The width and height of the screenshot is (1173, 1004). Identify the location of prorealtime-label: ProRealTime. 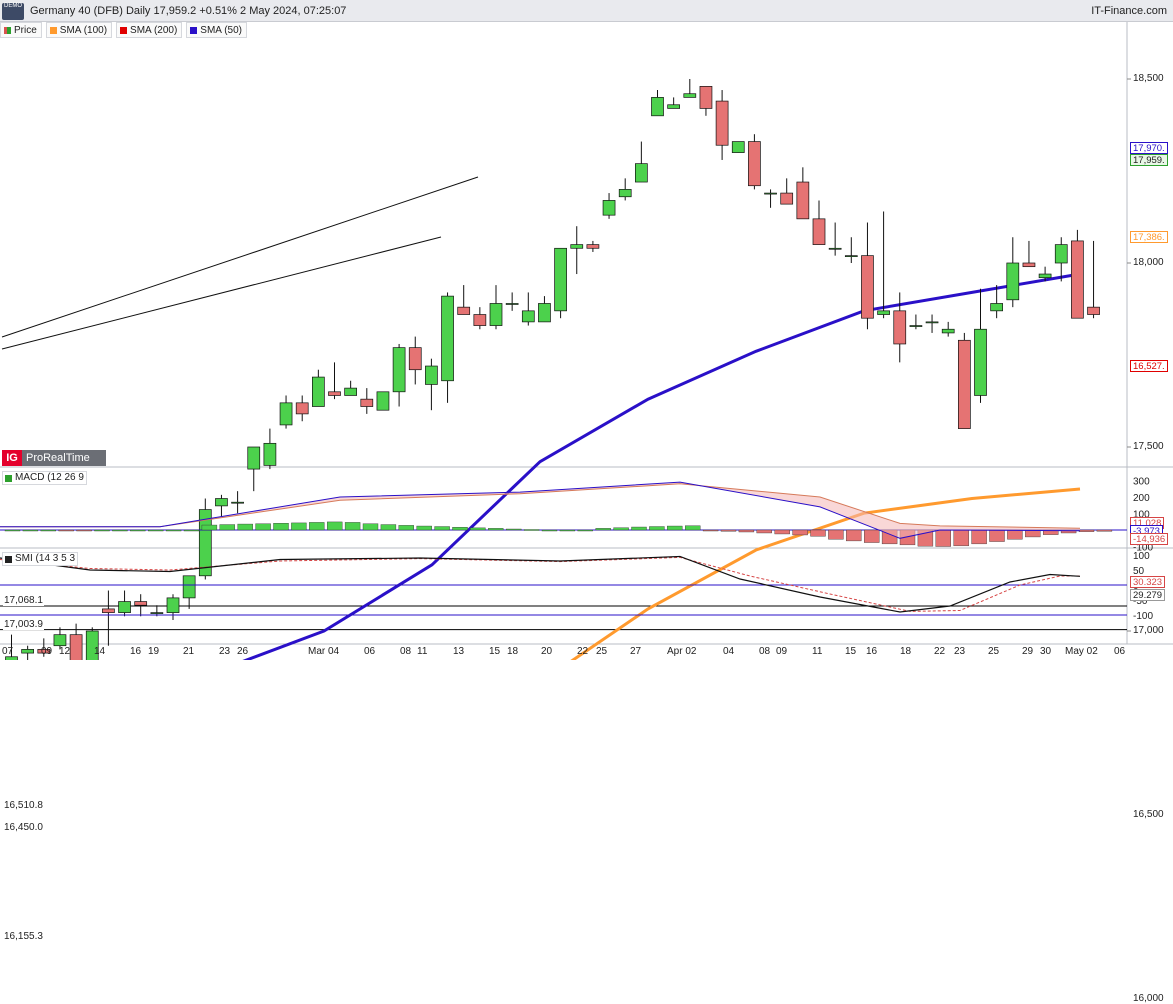
(58, 458).